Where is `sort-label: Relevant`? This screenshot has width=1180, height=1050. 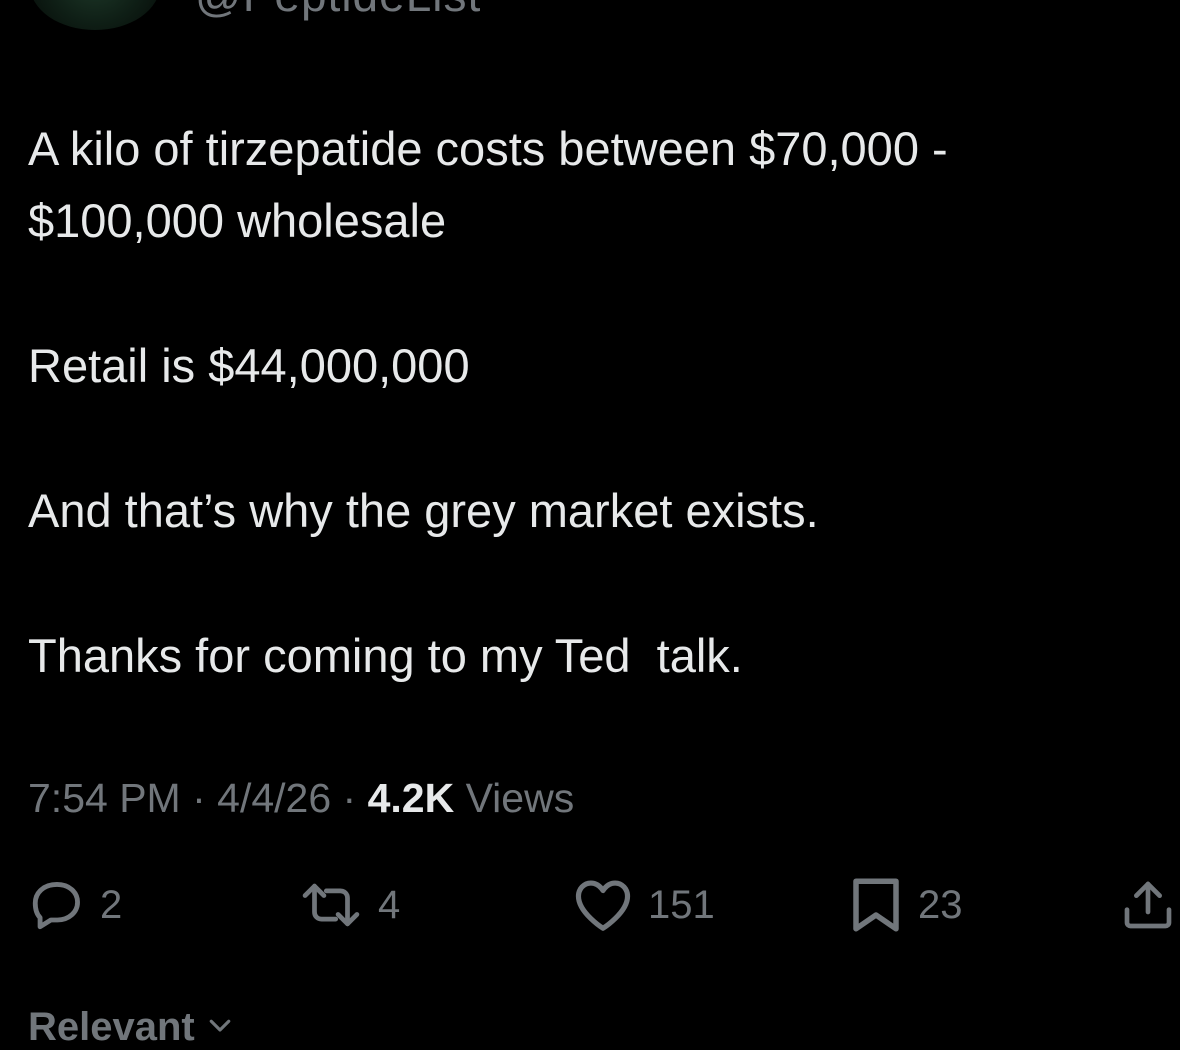
sort-label: Relevant is located at coordinates (111, 1027).